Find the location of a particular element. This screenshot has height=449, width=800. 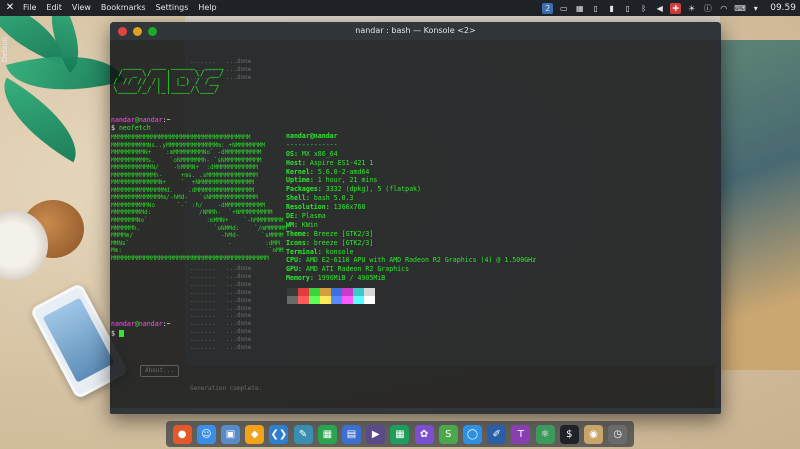

clock-icon: ◷ is located at coordinates (618, 434).